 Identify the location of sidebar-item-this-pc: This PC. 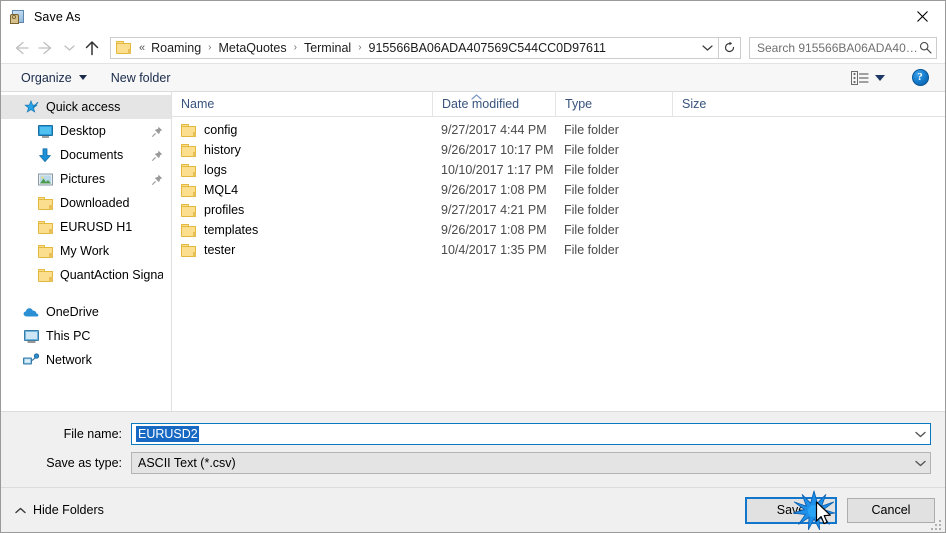
(86, 336).